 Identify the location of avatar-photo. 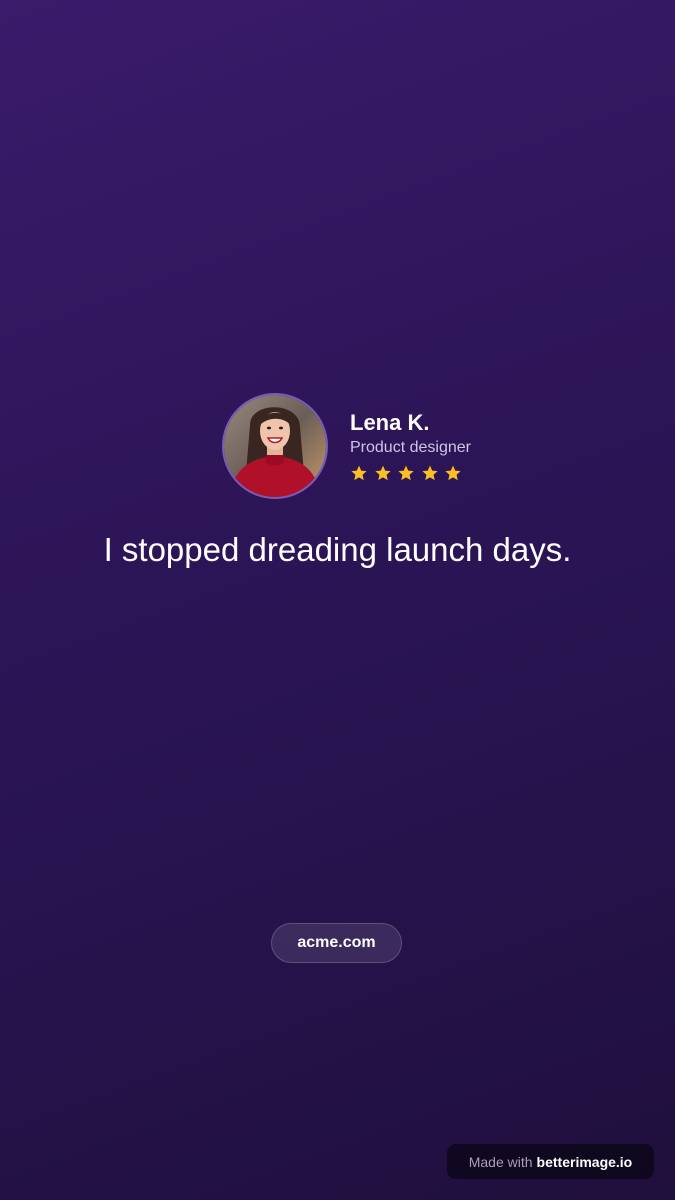
(275, 446).